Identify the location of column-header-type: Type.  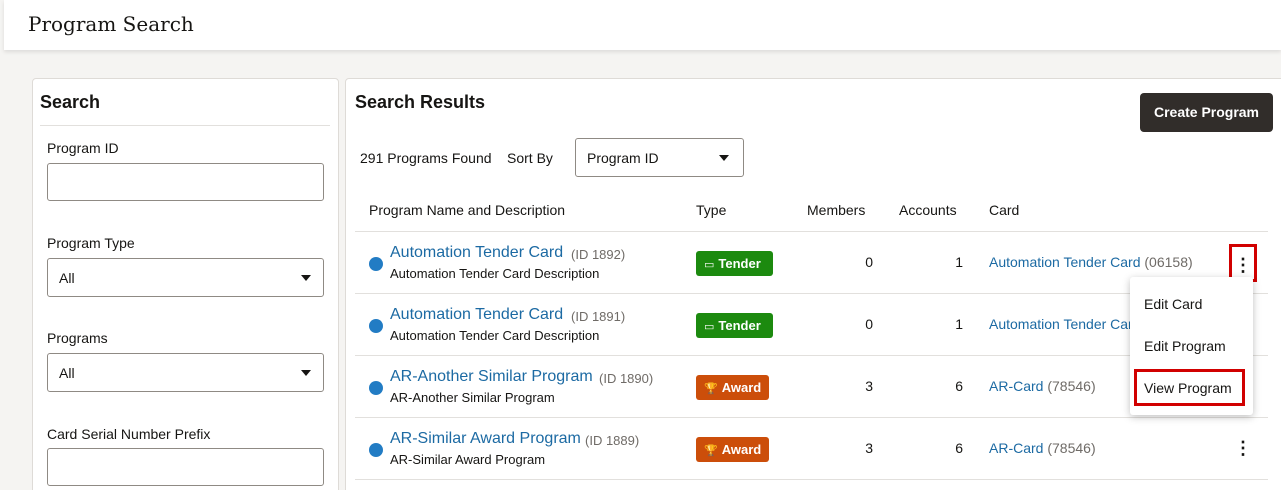
(711, 210).